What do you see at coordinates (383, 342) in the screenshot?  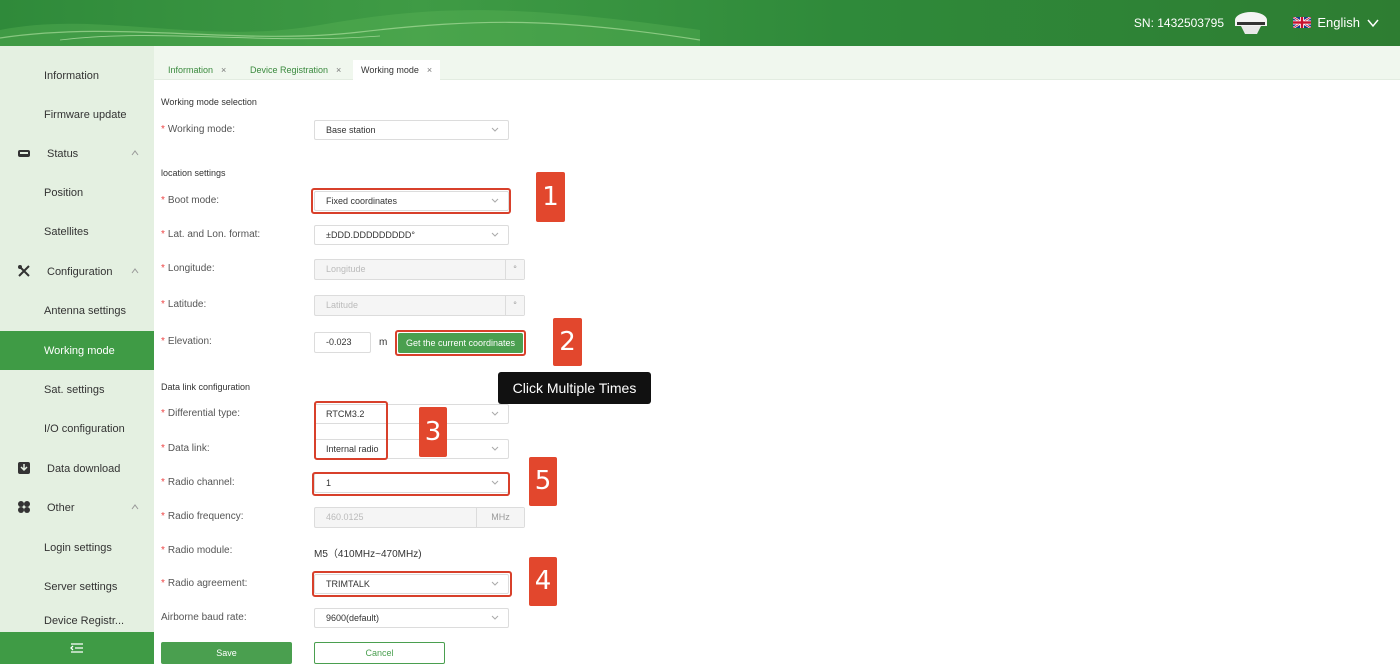 I see `elevation-unit: m` at bounding box center [383, 342].